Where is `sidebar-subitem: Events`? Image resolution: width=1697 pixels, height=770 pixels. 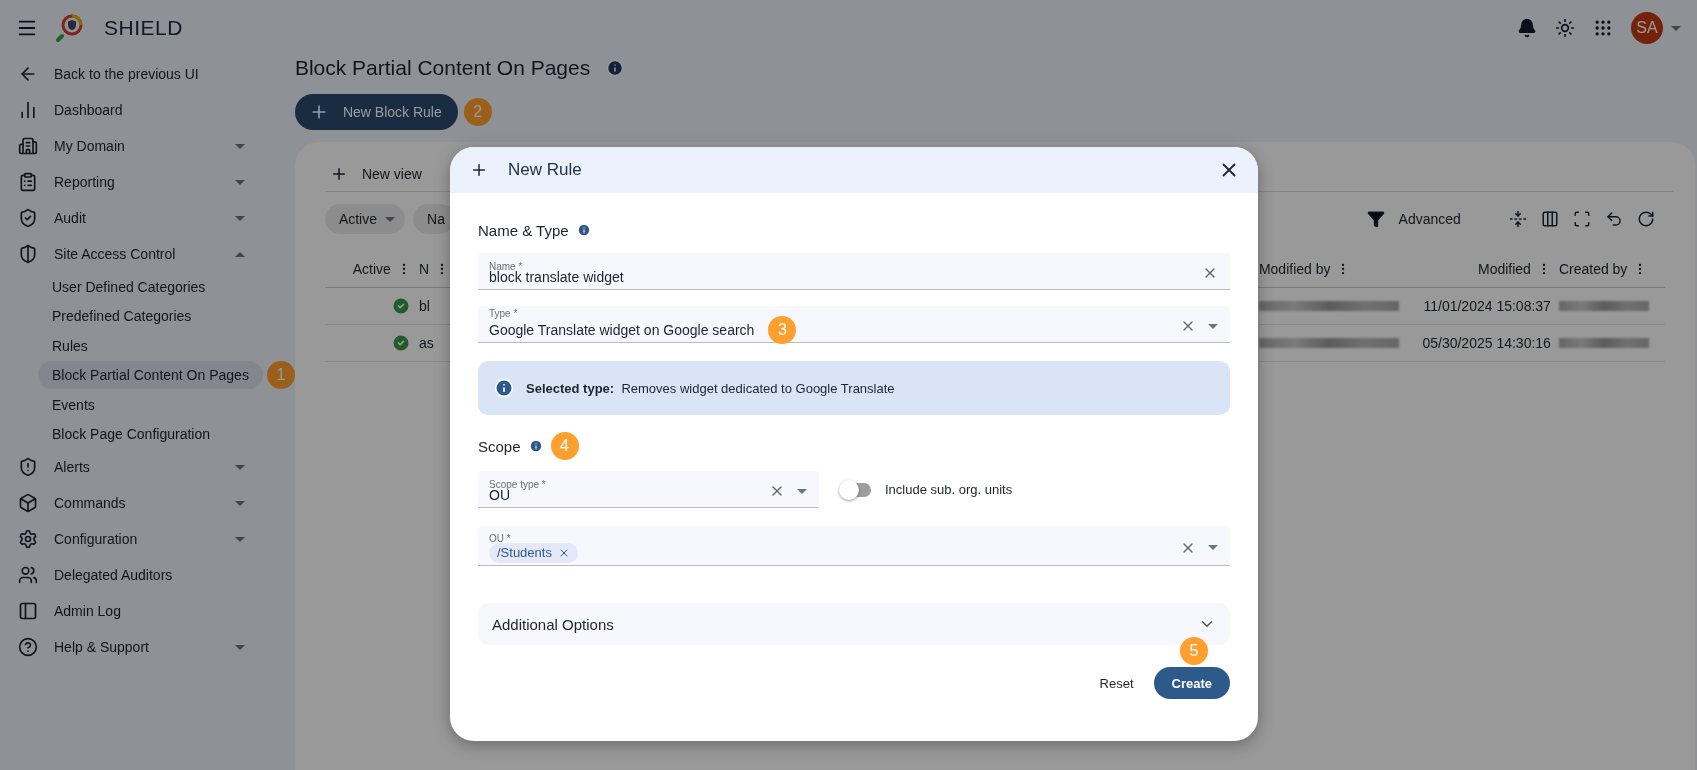
sidebar-subitem: Events is located at coordinates (73, 404).